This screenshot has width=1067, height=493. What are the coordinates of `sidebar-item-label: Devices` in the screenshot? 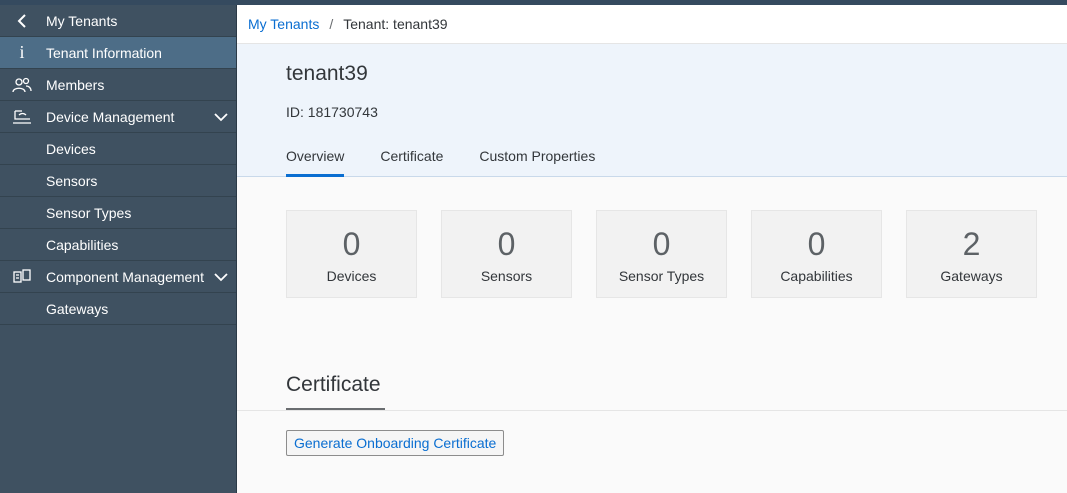 It's located at (71, 148).